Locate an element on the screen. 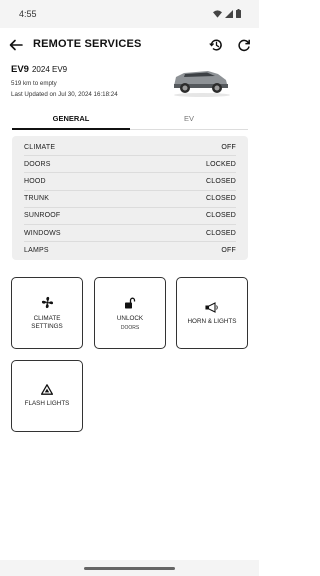  status-row-lamps: LAMPS OFF is located at coordinates (130, 250).